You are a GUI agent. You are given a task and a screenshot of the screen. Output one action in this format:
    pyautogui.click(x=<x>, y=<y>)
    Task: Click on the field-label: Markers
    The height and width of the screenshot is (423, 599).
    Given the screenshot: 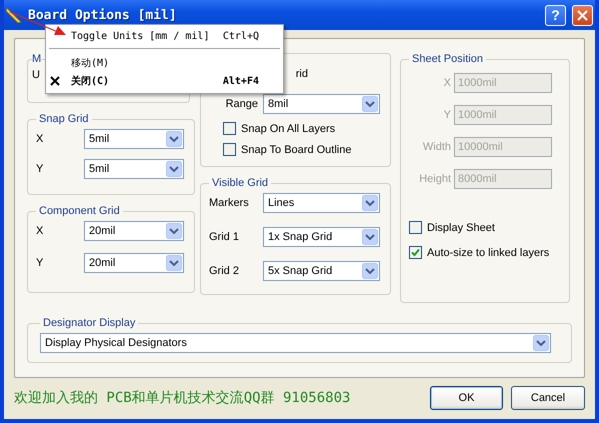 What is the action you would take?
    pyautogui.click(x=229, y=203)
    